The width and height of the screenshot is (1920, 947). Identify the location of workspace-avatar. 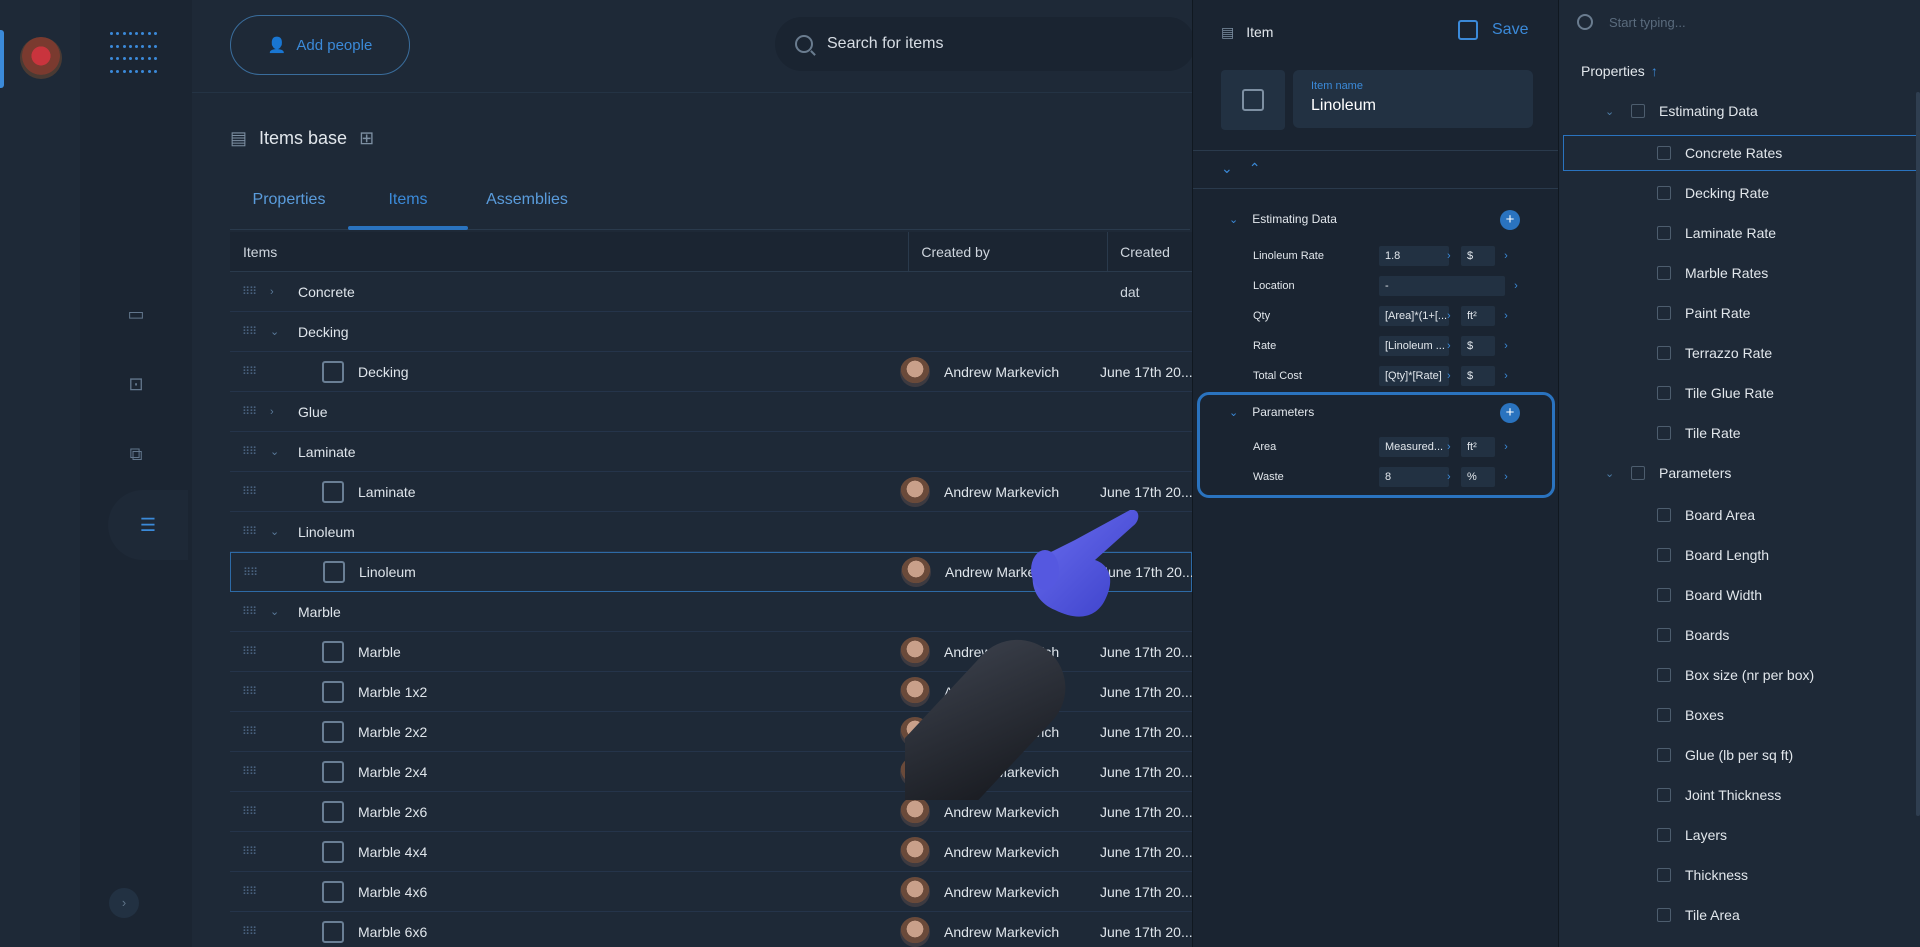
(41, 58).